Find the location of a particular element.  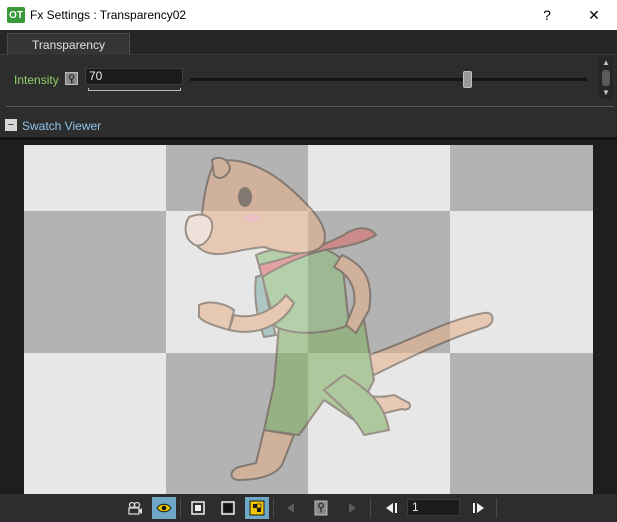

checker-bg-icon is located at coordinates (257, 508).